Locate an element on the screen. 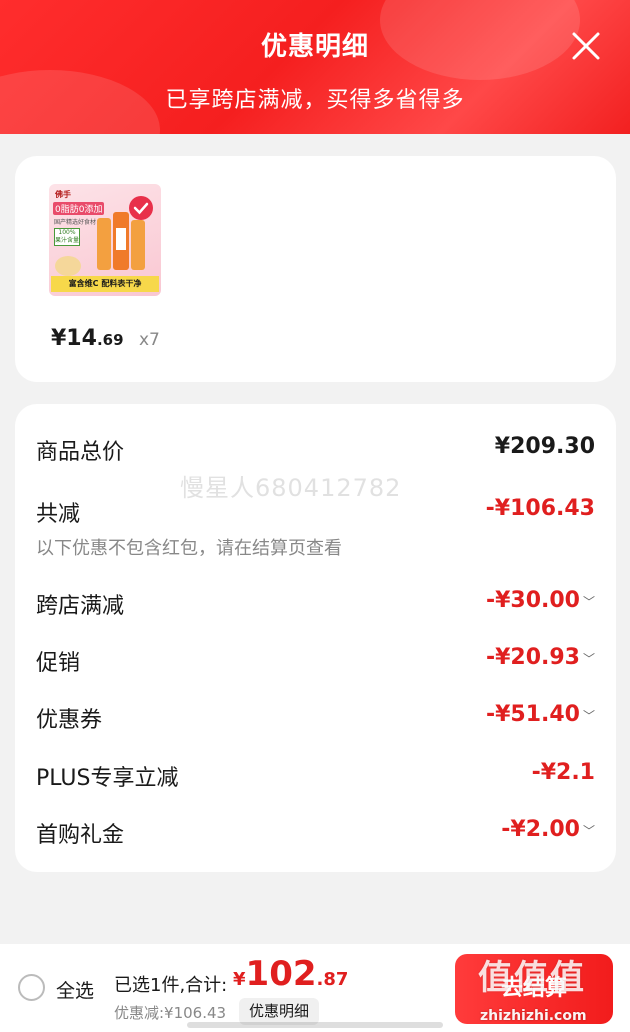 The height and width of the screenshot is (1032, 630). header: 优惠明细 已享跨店满减，买得多省得多 is located at coordinates (315, 67).